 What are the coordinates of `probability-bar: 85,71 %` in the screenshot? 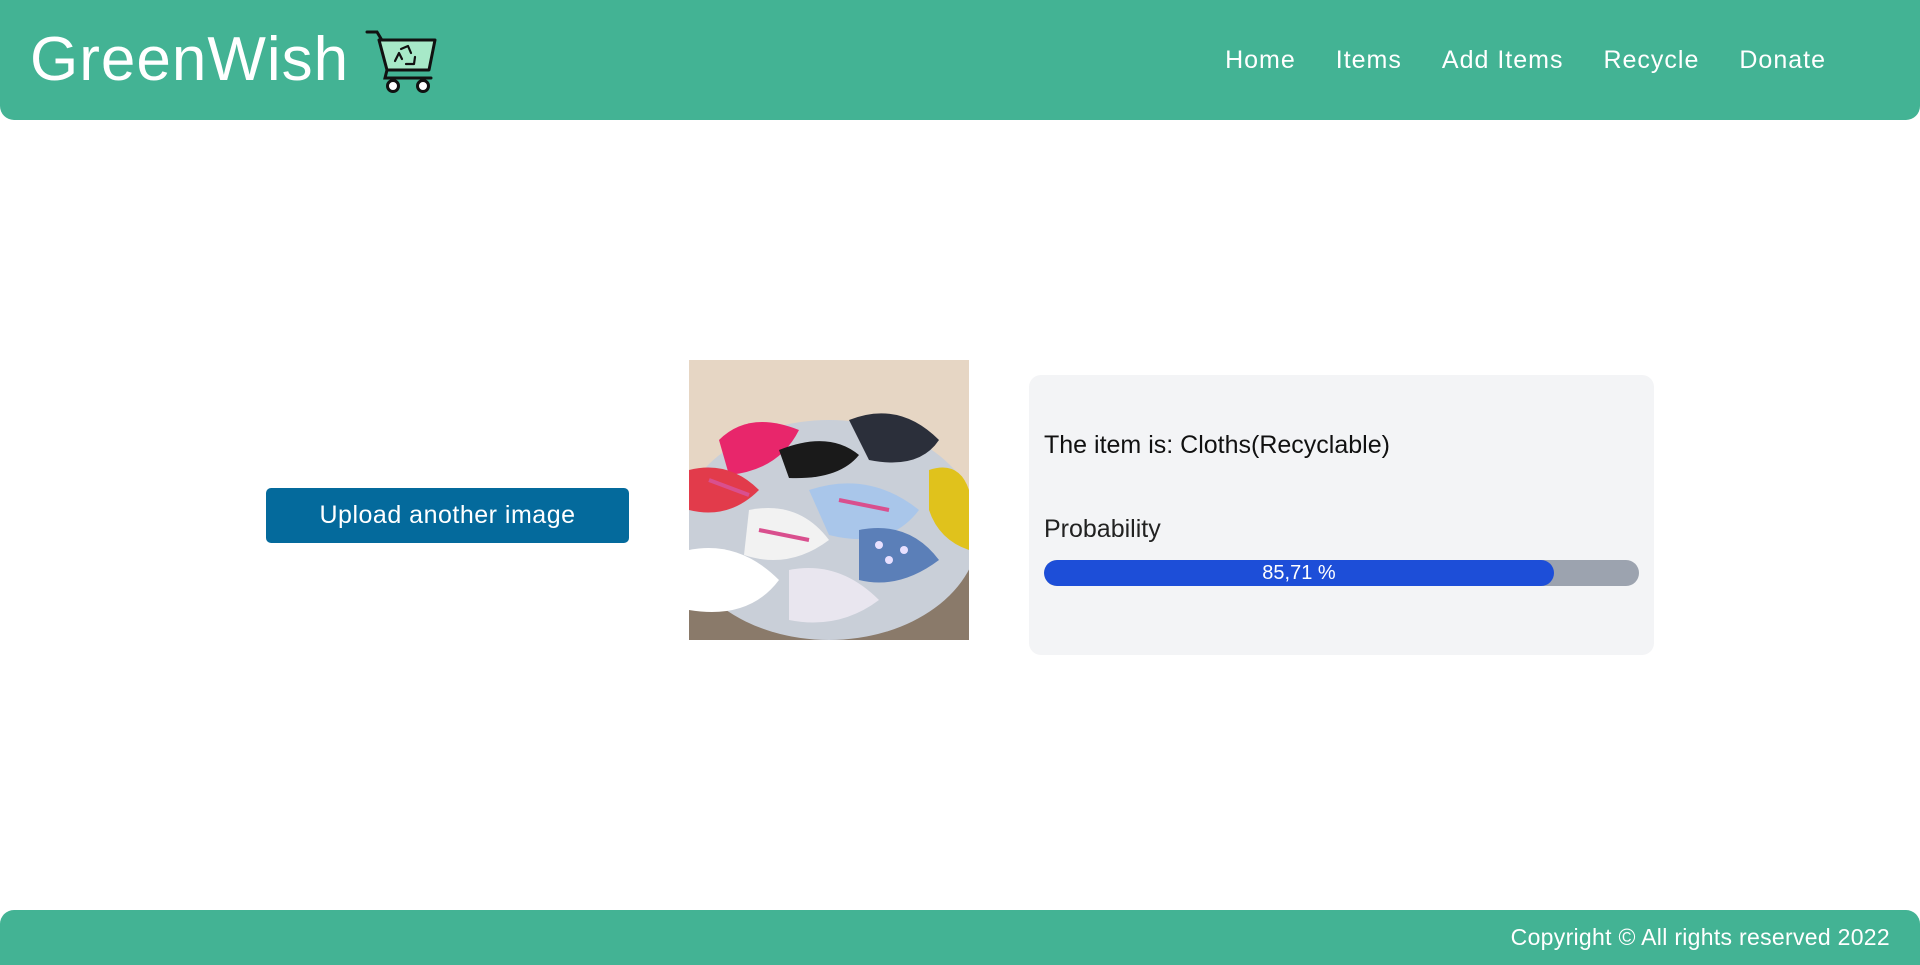 It's located at (1341, 573).